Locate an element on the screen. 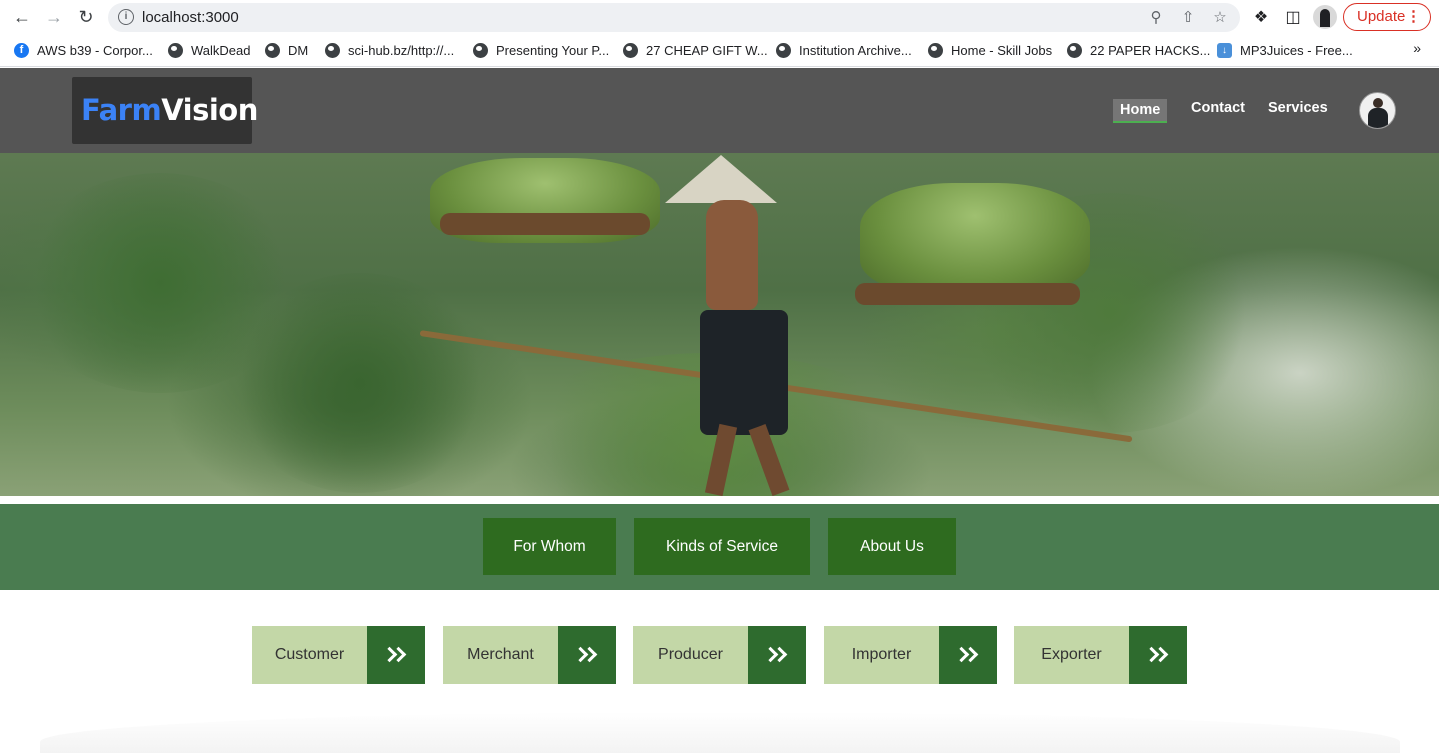  section-tab-bar: For Whom Kinds of Service About Us is located at coordinates (719, 547).